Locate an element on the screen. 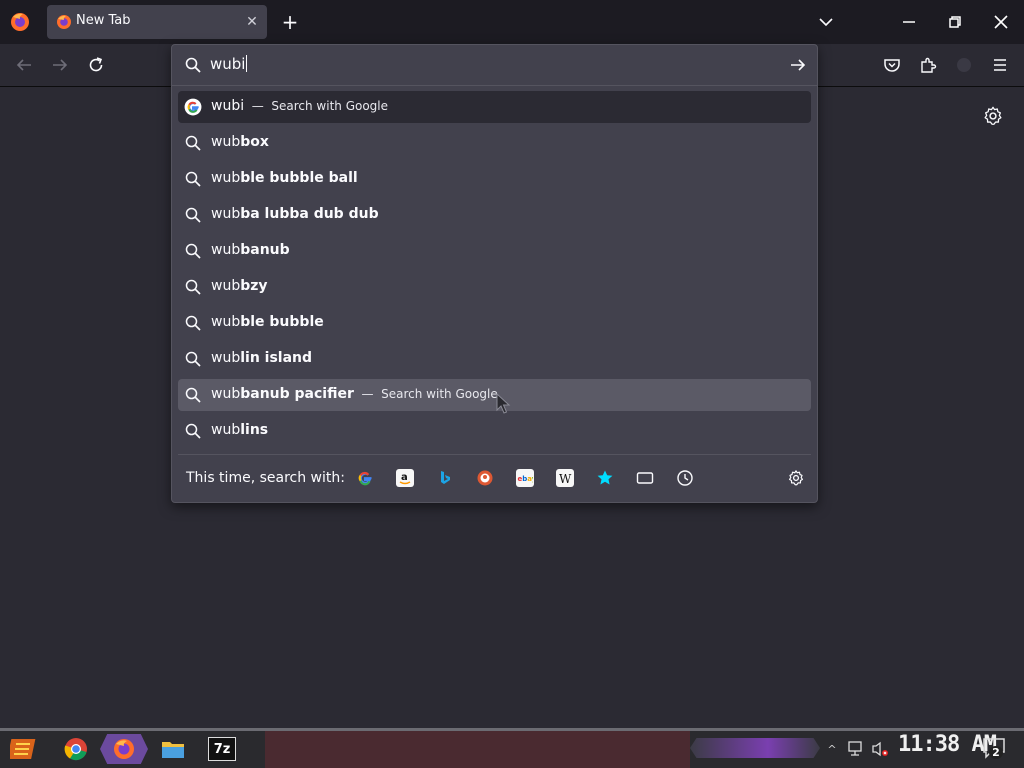  taskbar-decoration is located at coordinates (755, 748).